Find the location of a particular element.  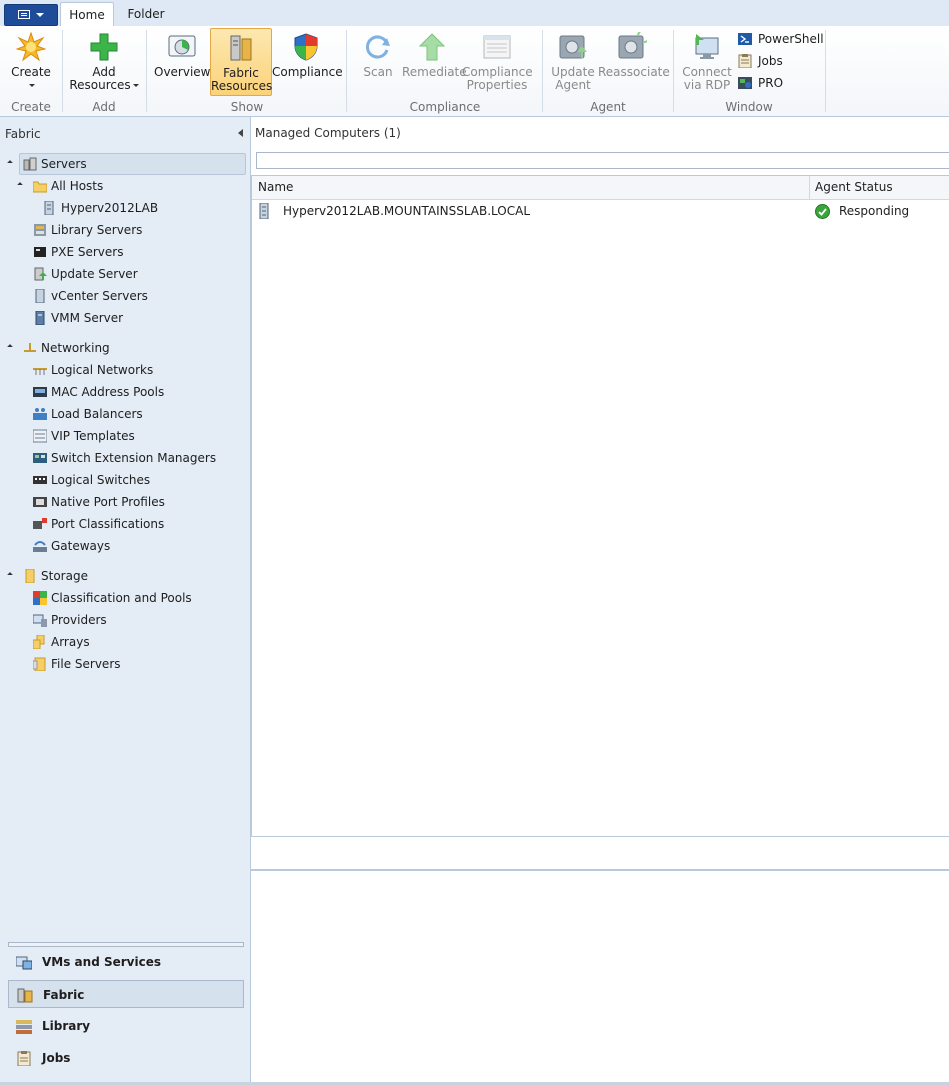

ribbon-tab-strip: Home Folder is located at coordinates (474, 13).